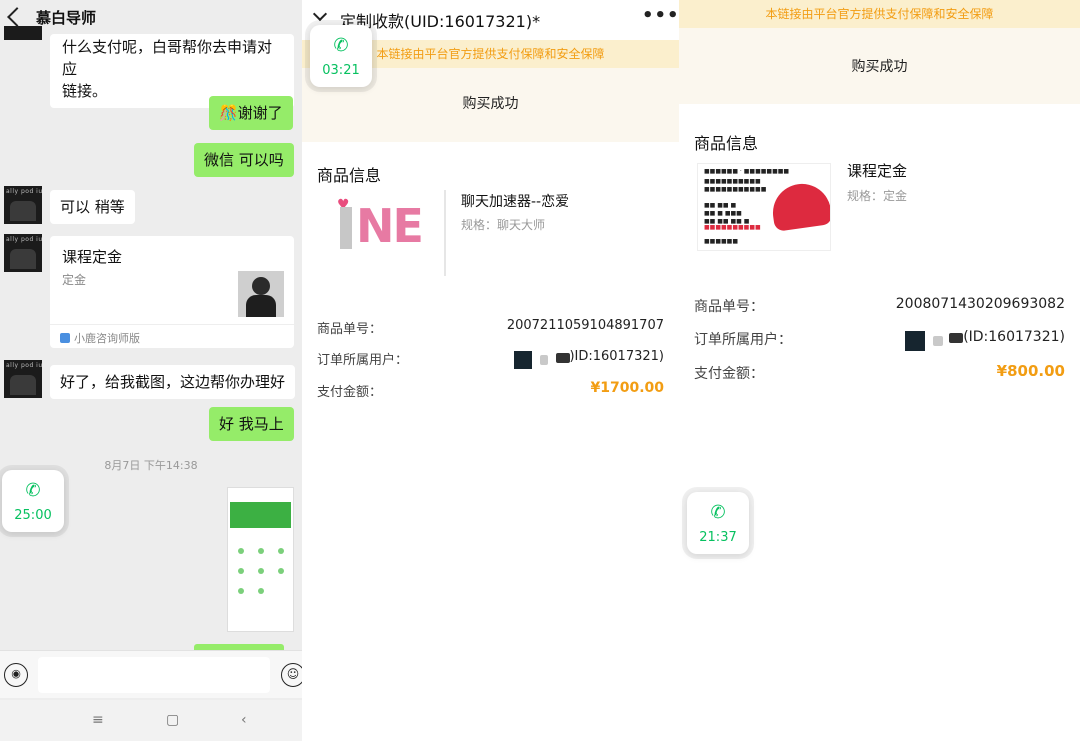  What do you see at coordinates (172, 292) in the screenshot?
I see `mini-program-card: 课程定金 定金 小鹿咨询师版` at bounding box center [172, 292].